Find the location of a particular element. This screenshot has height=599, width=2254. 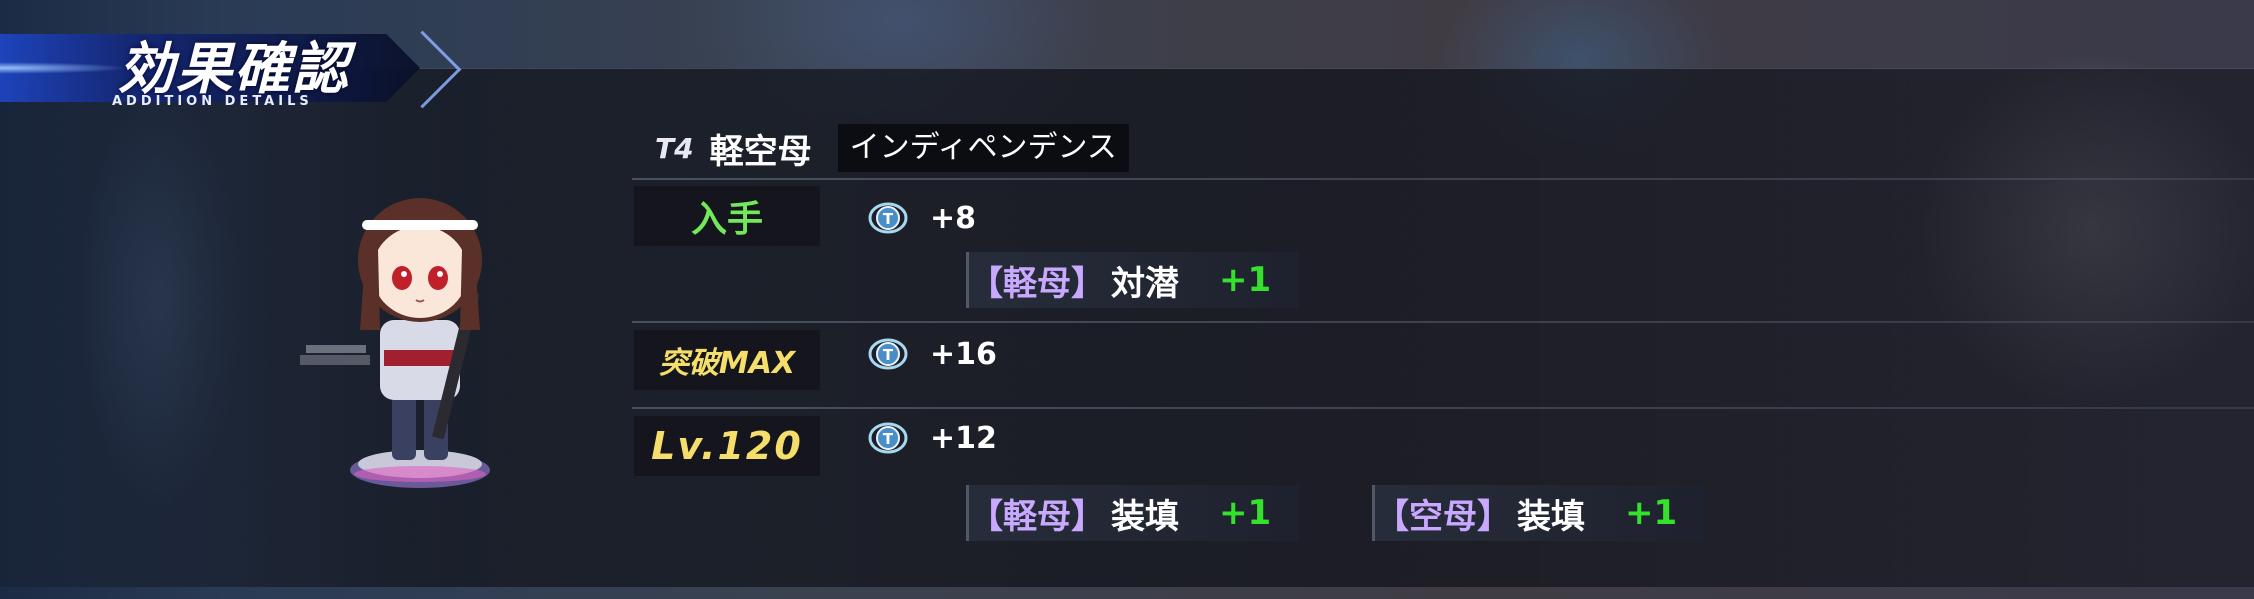

tech-points-value: +16 is located at coordinates (963, 354).